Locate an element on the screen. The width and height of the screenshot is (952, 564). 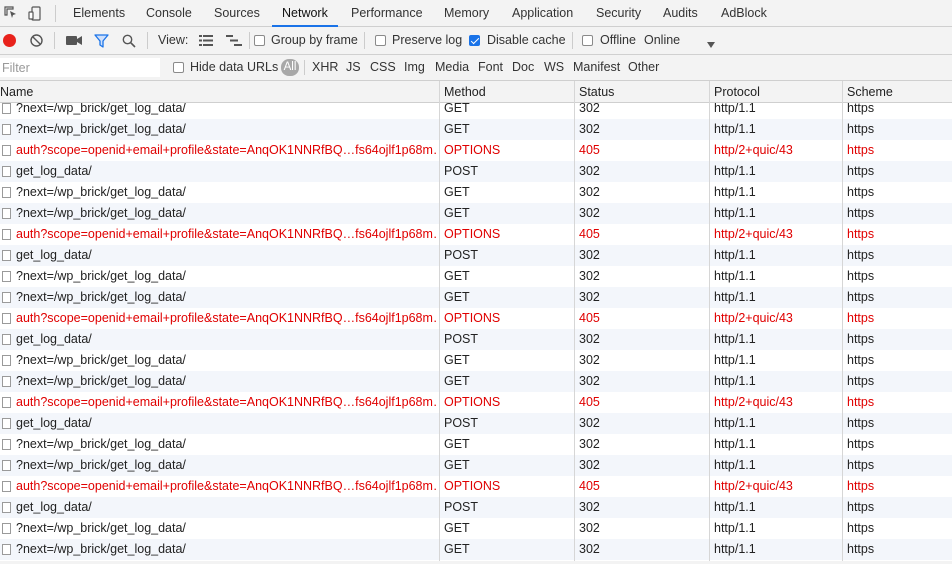
clear-icon is located at coordinates (36, 42).